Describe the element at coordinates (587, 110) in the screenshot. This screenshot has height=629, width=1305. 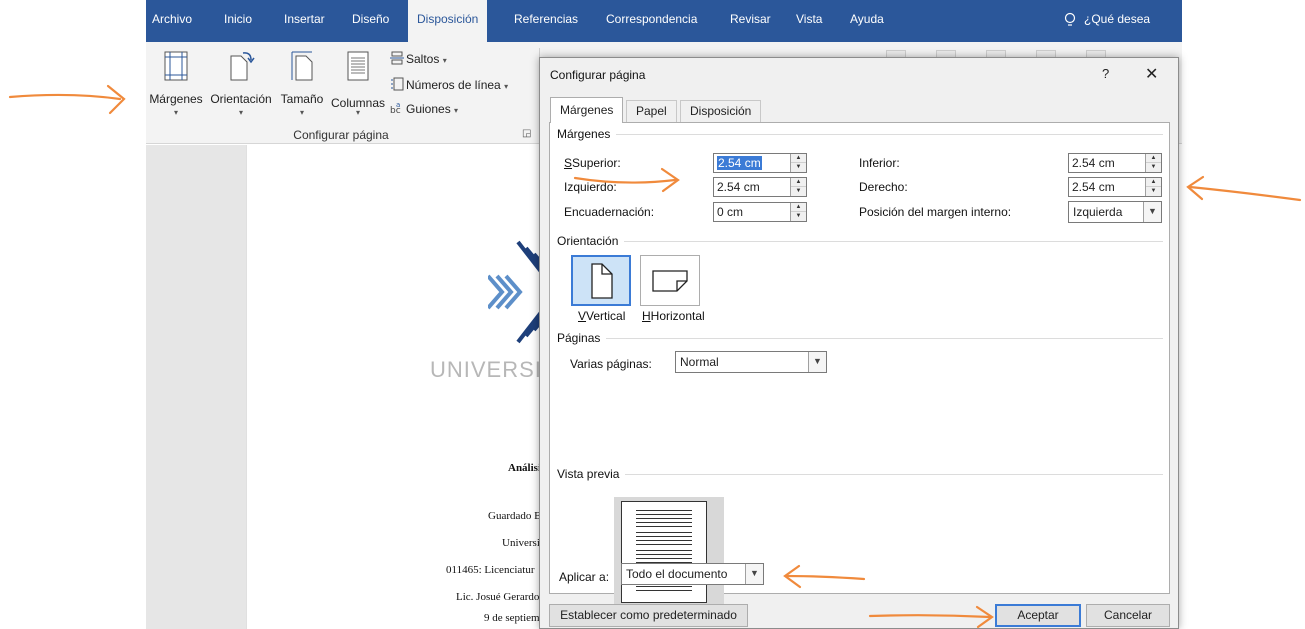
I see `tab-margenes: Márgenes` at that location.